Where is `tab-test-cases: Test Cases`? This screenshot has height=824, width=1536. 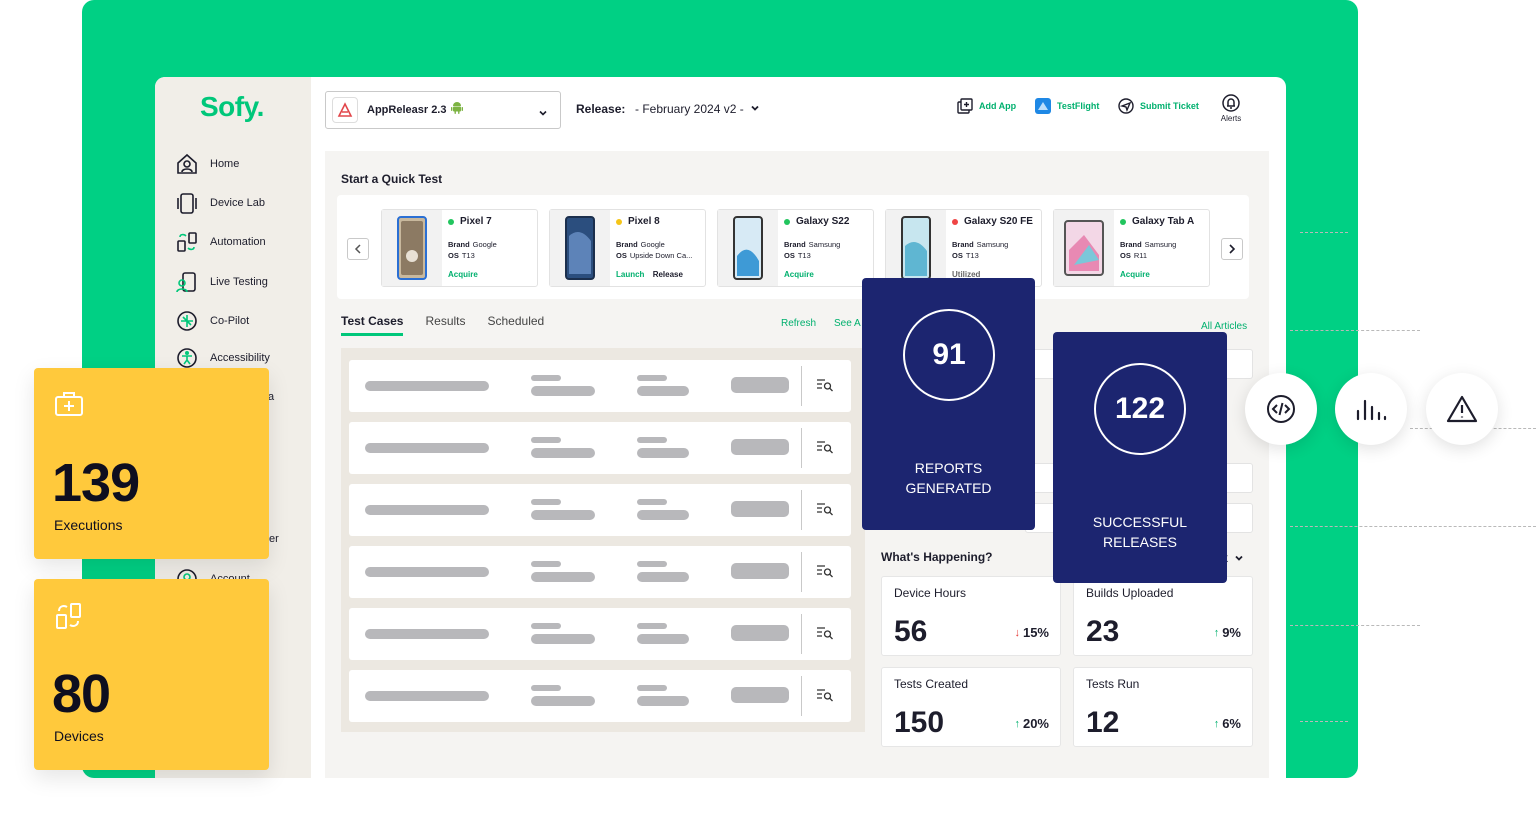
tab-test-cases: Test Cases is located at coordinates (372, 325).